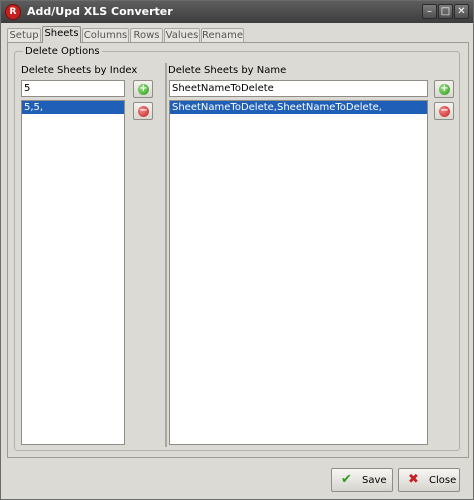 The image size is (474, 500). Describe the element at coordinates (62, 51) in the screenshot. I see `delete-options-legend: Delete Options` at that location.